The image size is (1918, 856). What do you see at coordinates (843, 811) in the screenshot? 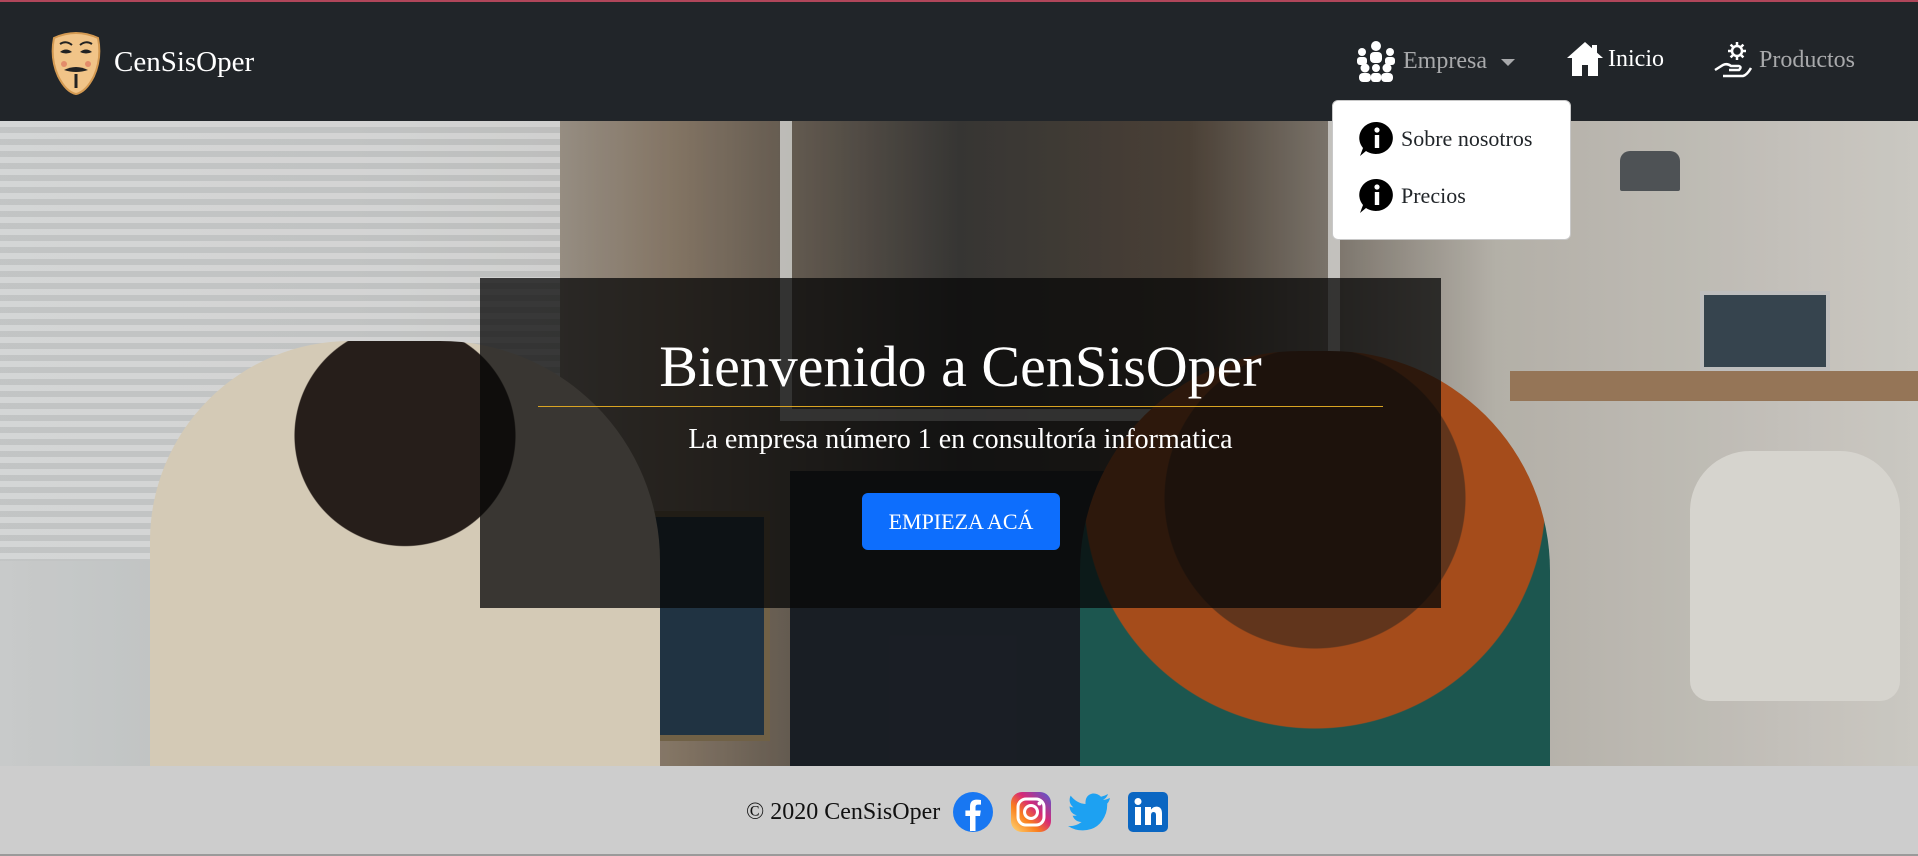
I see `copyright-text: © 2020 CenSisOper` at bounding box center [843, 811].